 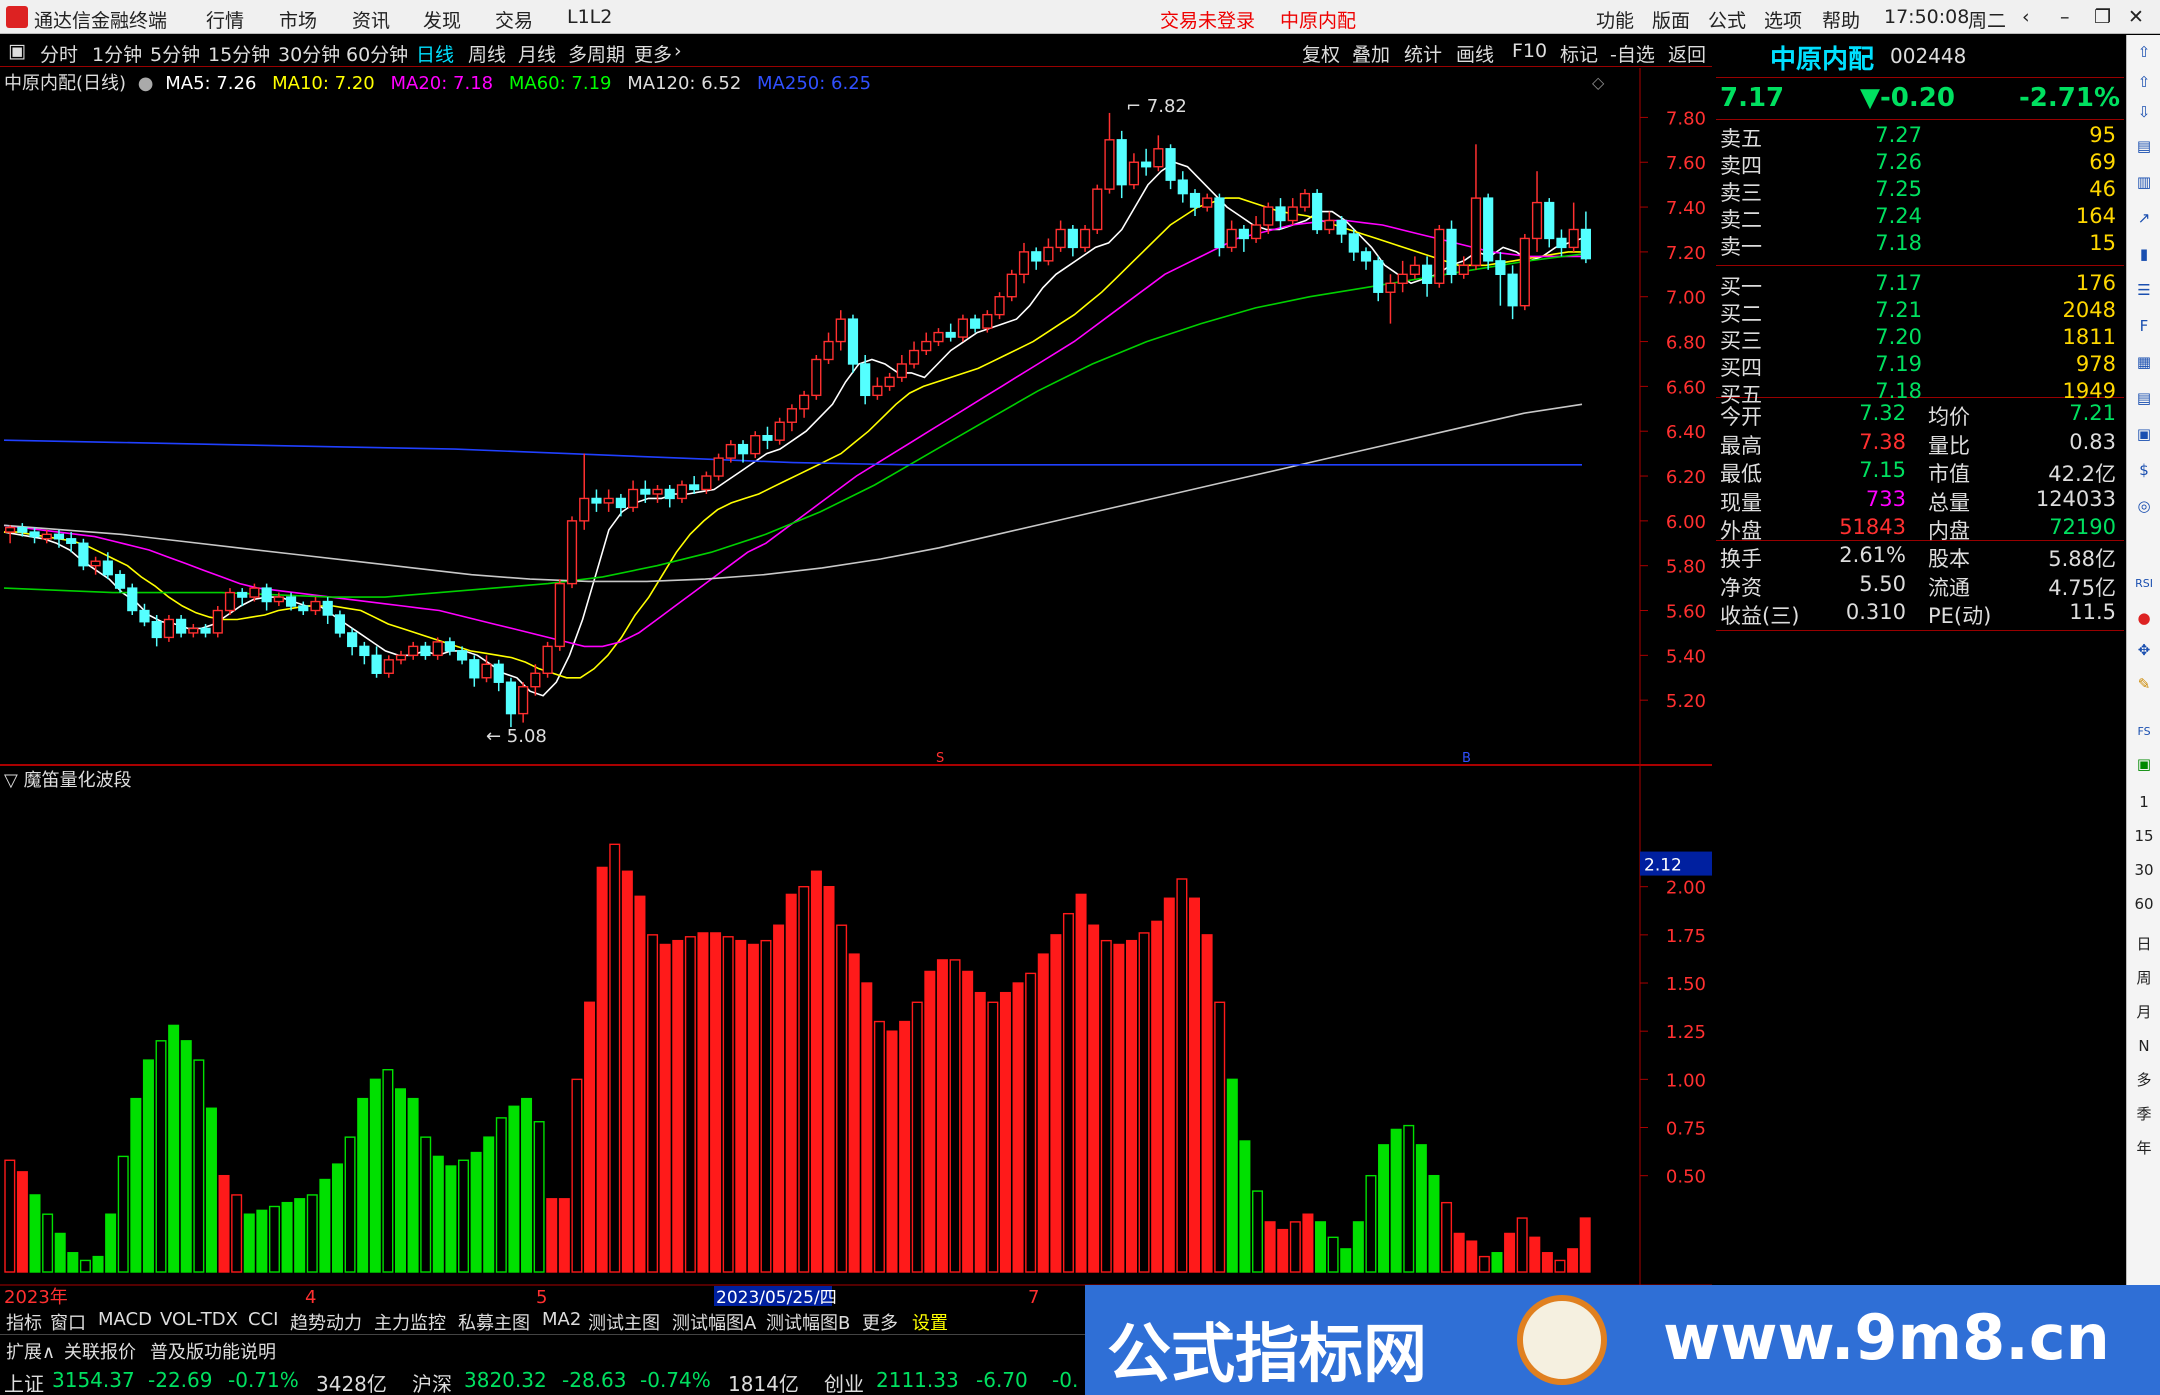 I want to click on tab-cci: CCI, so click(x=263, y=1319).